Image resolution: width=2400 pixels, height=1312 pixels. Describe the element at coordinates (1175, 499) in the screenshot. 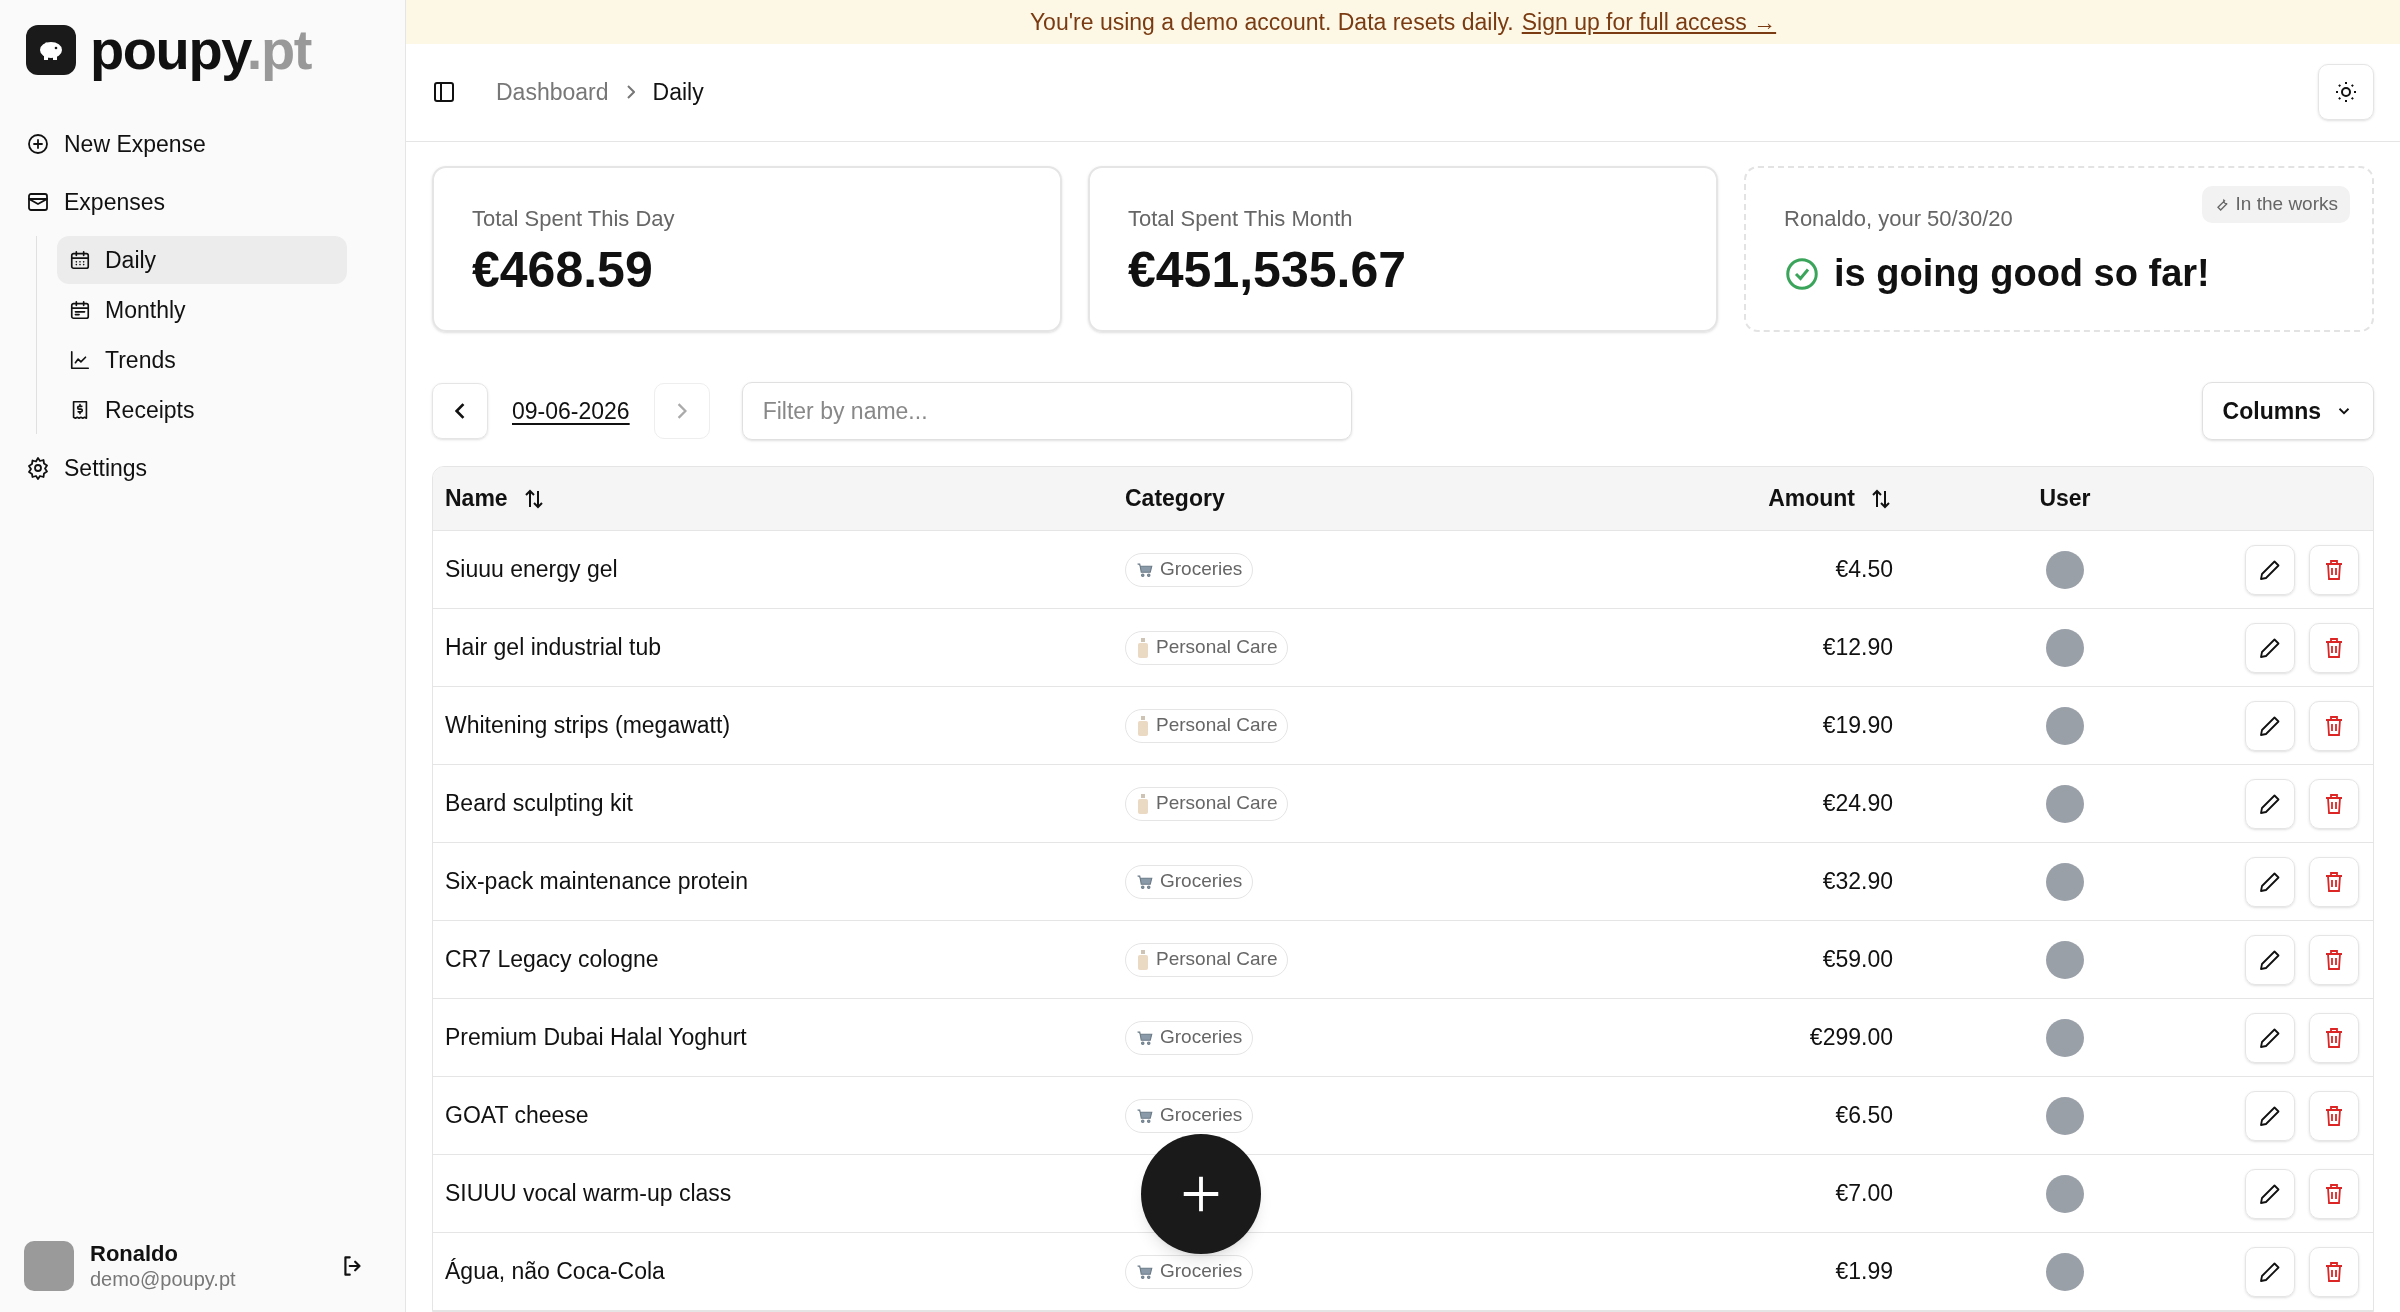

I see `column-header: Category` at that location.